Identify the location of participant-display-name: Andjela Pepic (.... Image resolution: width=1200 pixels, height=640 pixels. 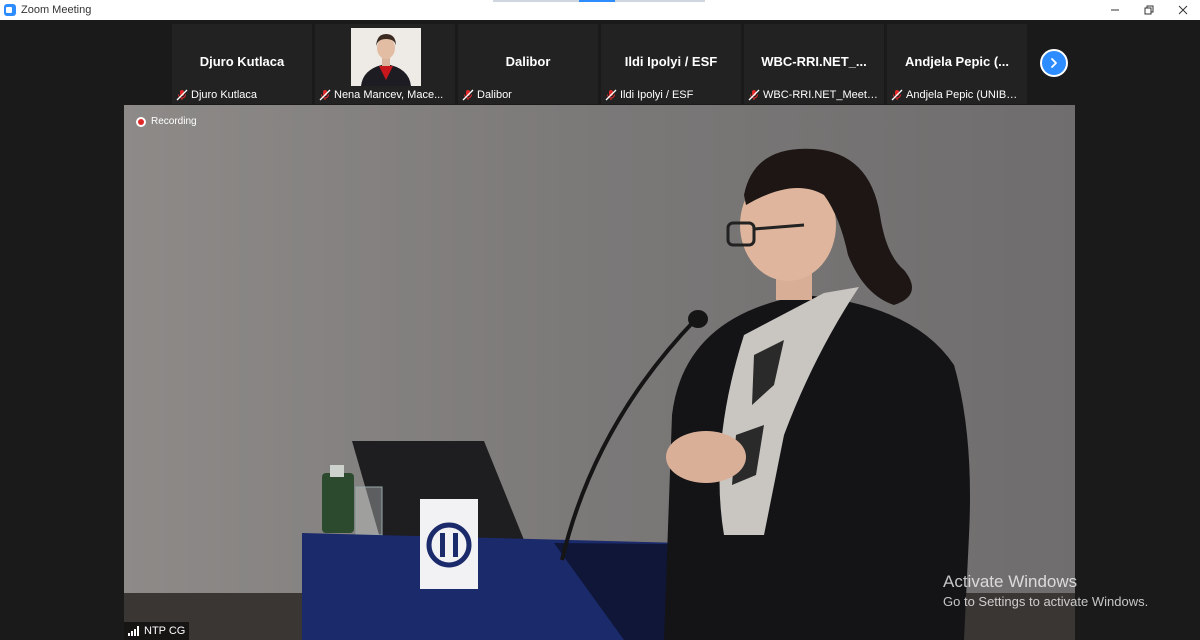
(957, 61).